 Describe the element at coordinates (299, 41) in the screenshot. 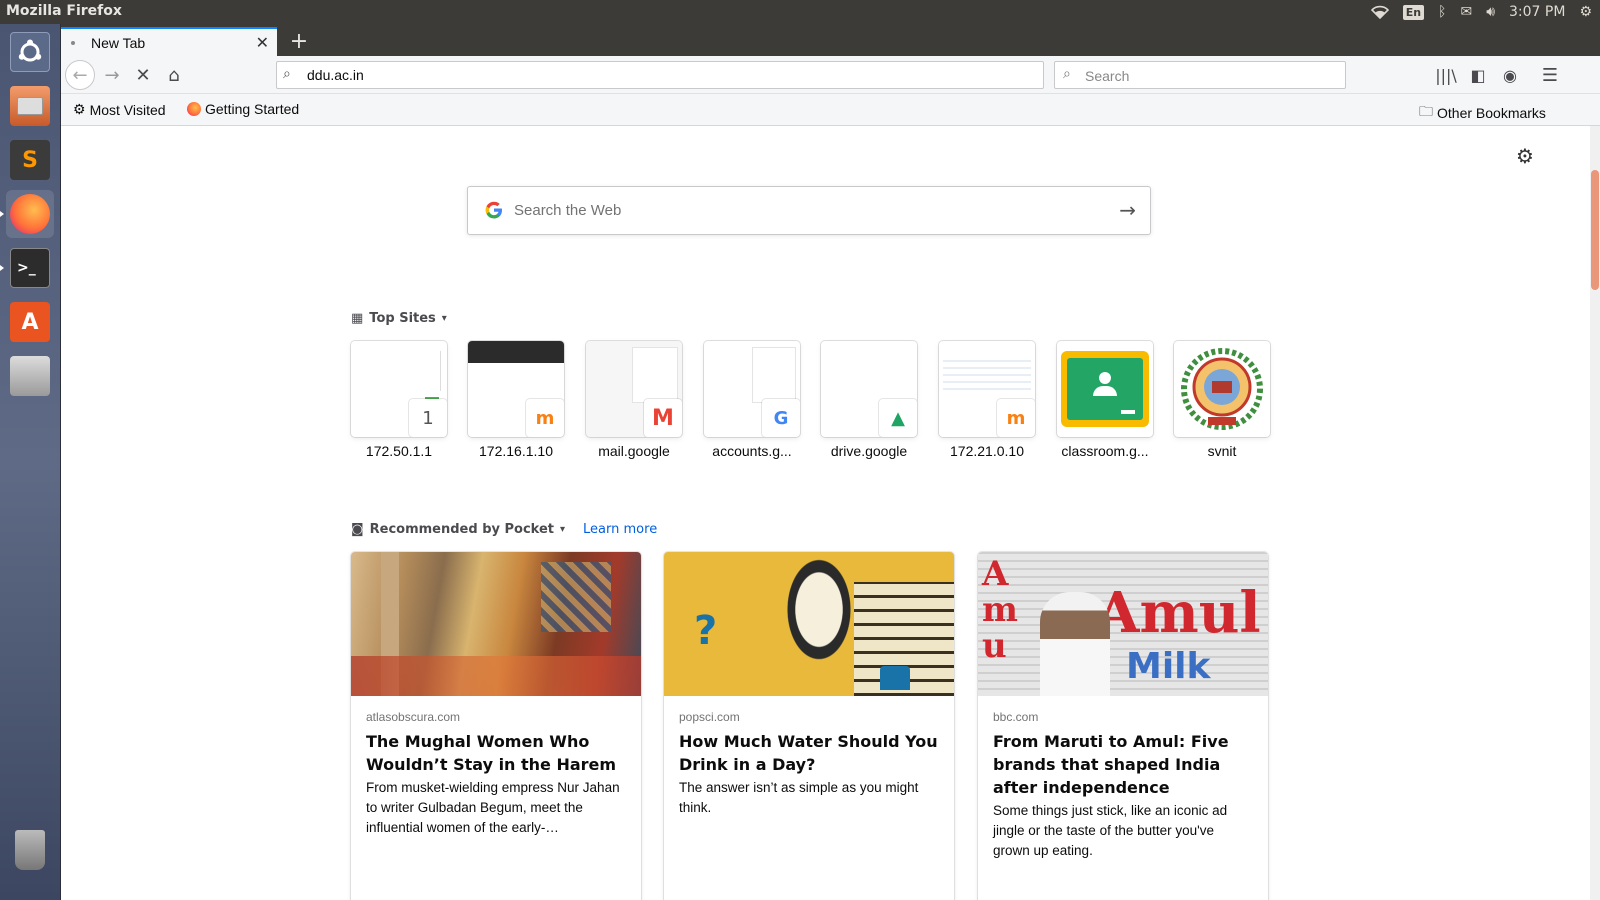

I see `new-tab-button: +` at that location.